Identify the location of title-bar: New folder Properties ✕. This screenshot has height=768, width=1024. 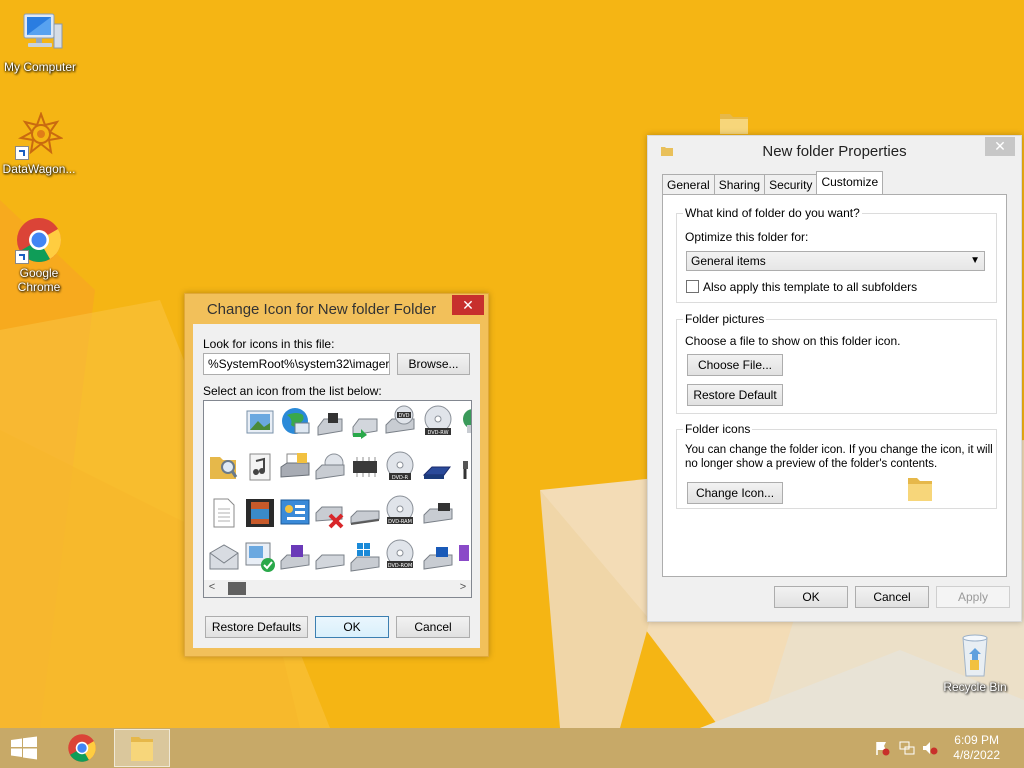
(834, 151).